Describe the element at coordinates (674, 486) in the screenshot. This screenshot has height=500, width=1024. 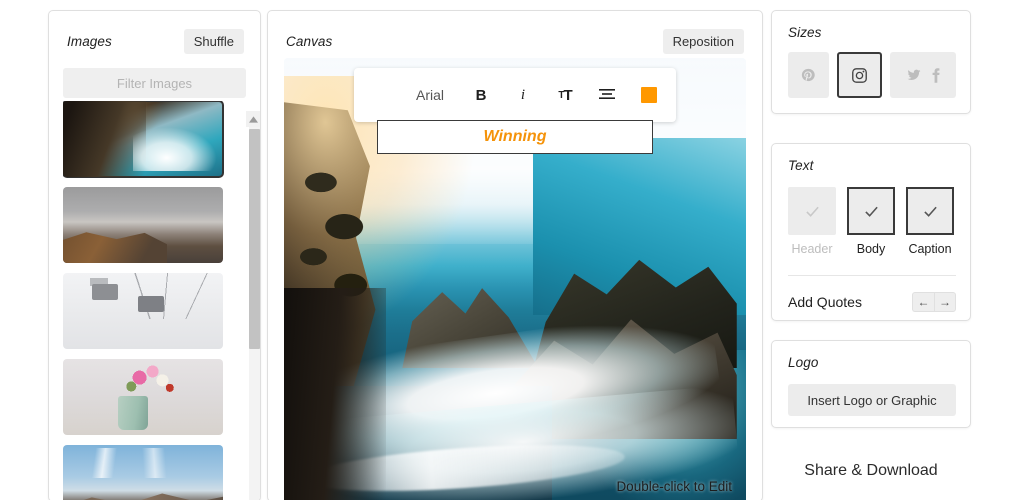
I see `double-click-to-edit-hint: Double-click to Edit` at that location.